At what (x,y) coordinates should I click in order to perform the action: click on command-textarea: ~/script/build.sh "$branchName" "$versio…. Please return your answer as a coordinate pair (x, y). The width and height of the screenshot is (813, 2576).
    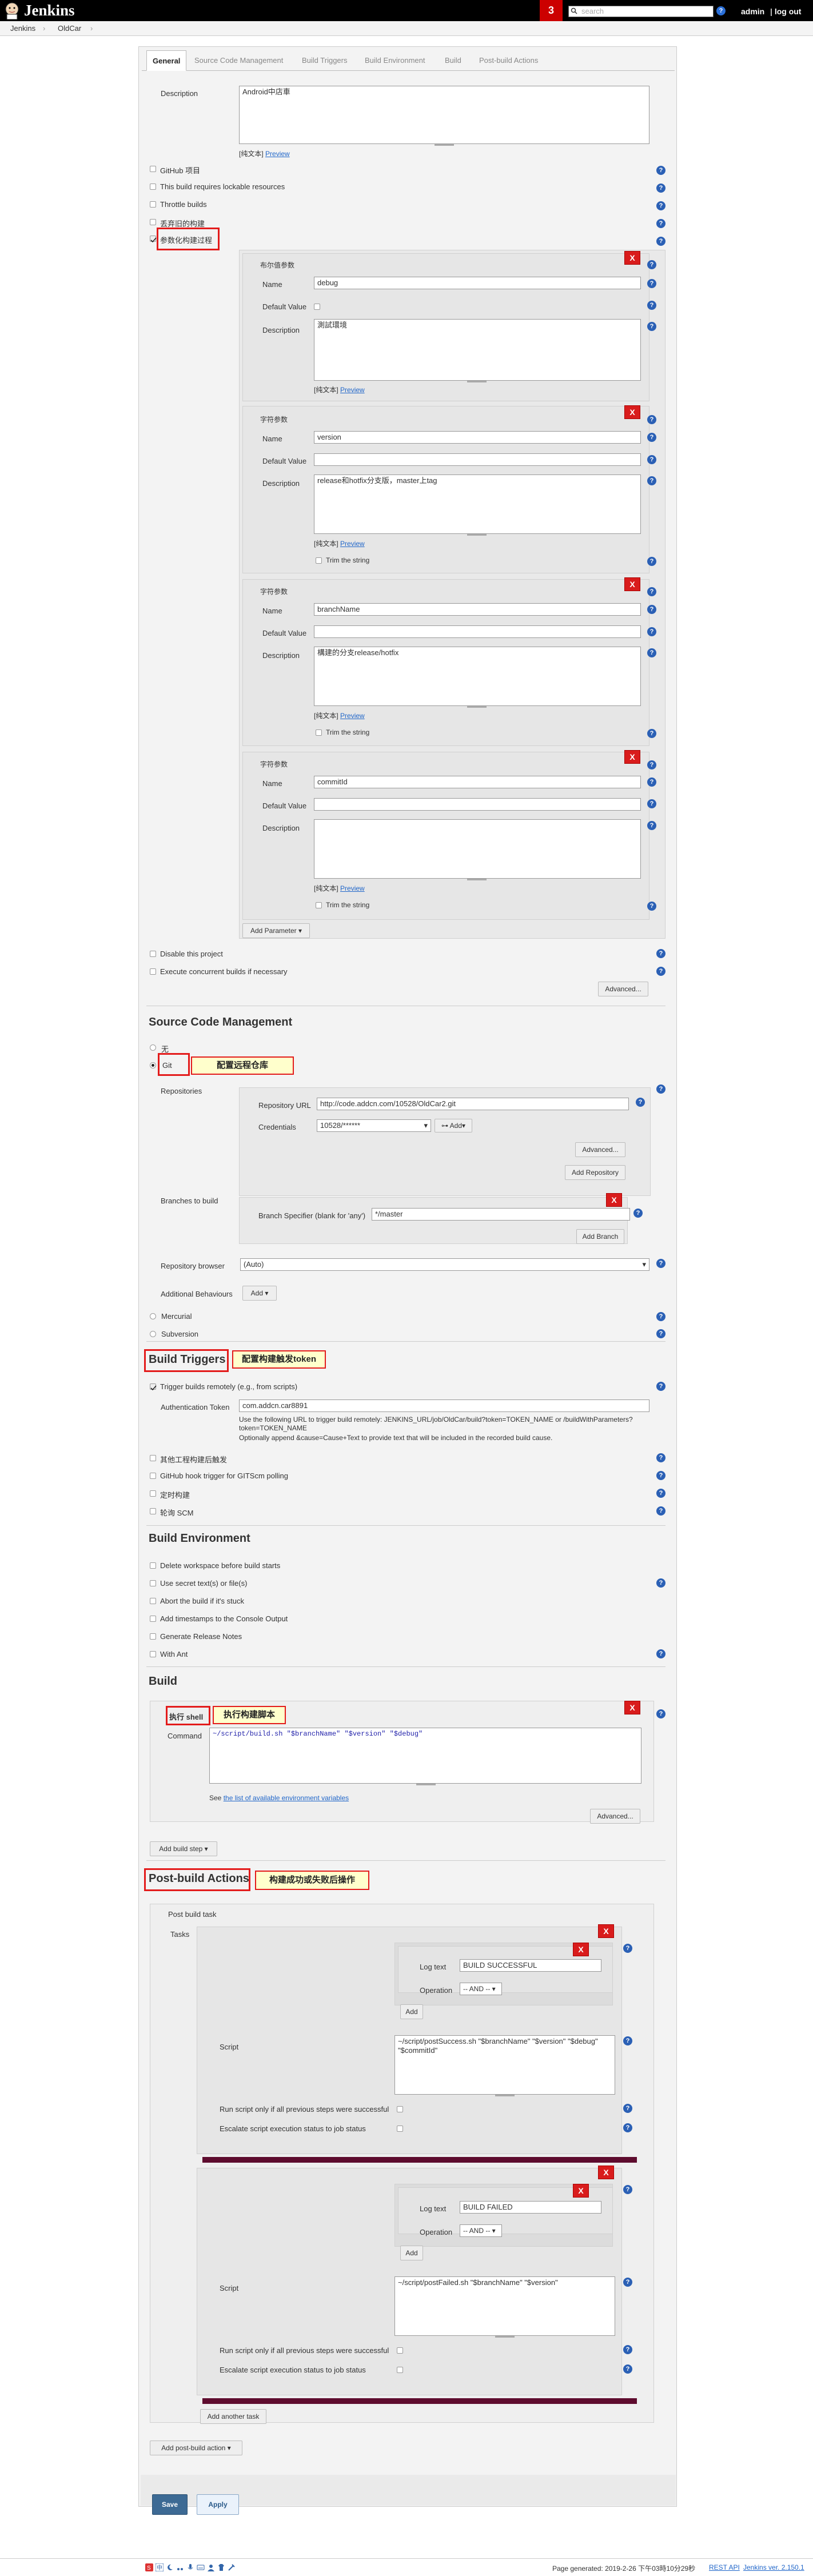
    Looking at the image, I should click on (425, 1756).